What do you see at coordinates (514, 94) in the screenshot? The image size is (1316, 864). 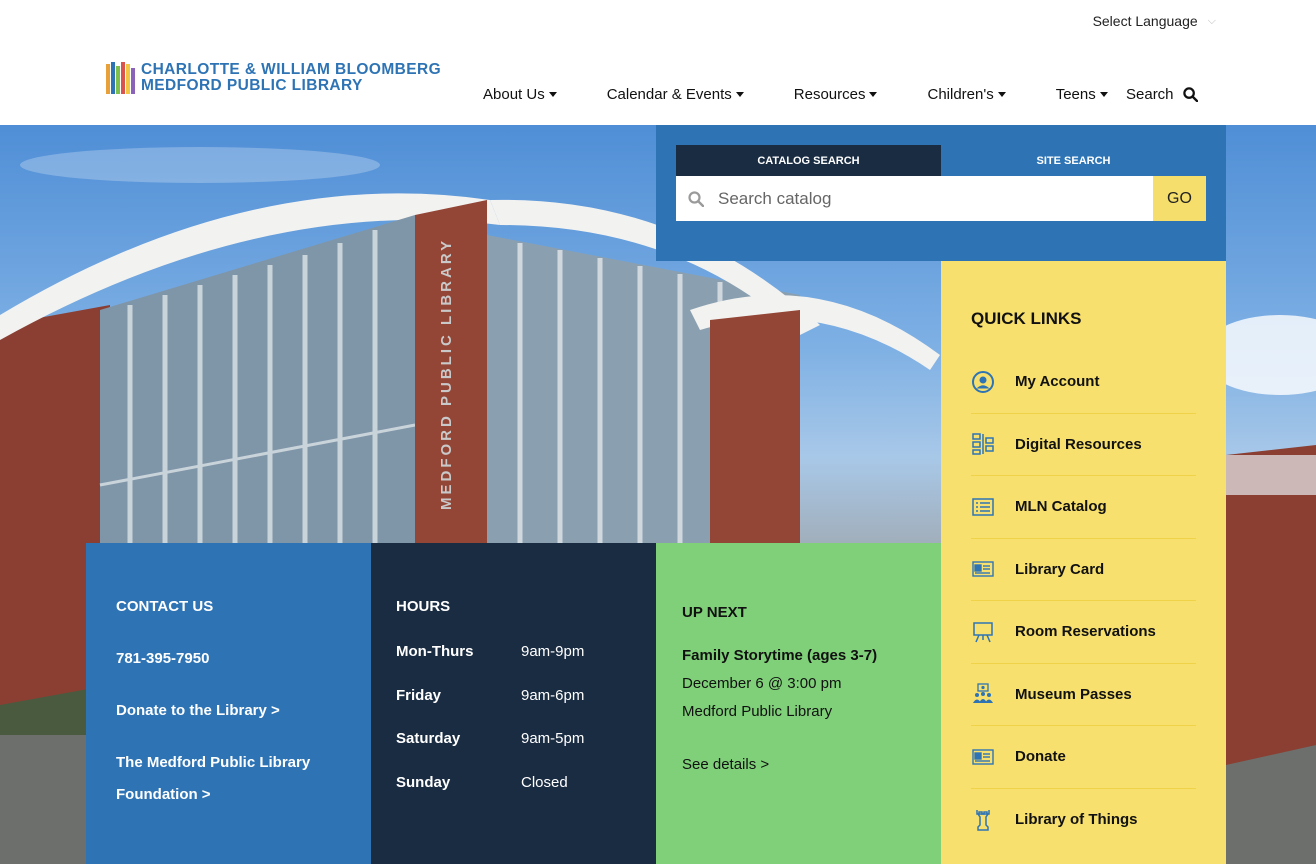 I see `nav-about-us-label: About Us` at bounding box center [514, 94].